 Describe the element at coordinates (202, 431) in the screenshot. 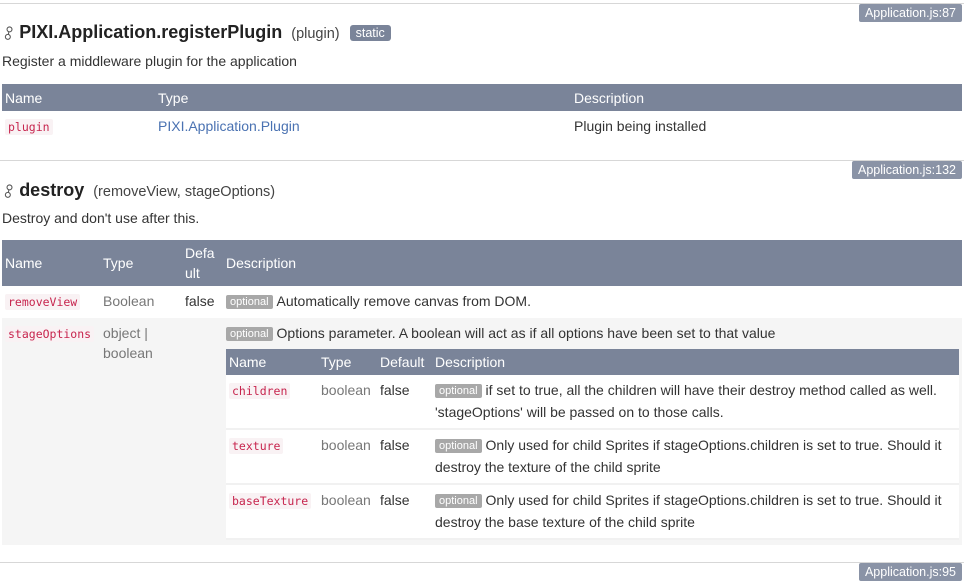

I see `param-default` at that location.